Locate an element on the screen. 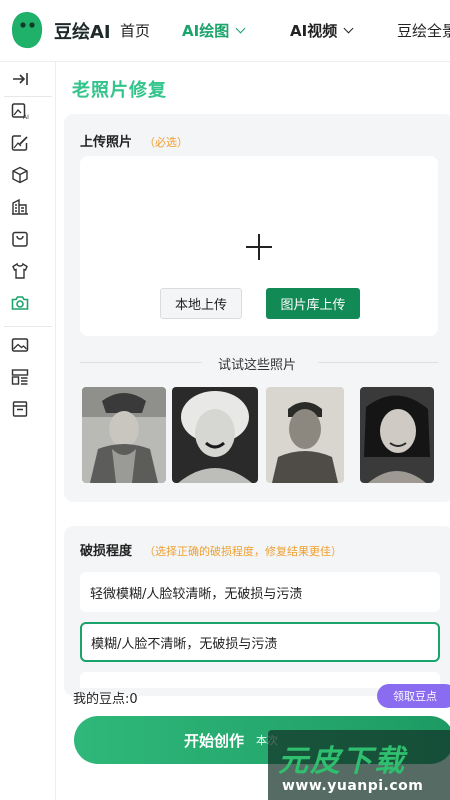  document-icon is located at coordinates (20, 409).